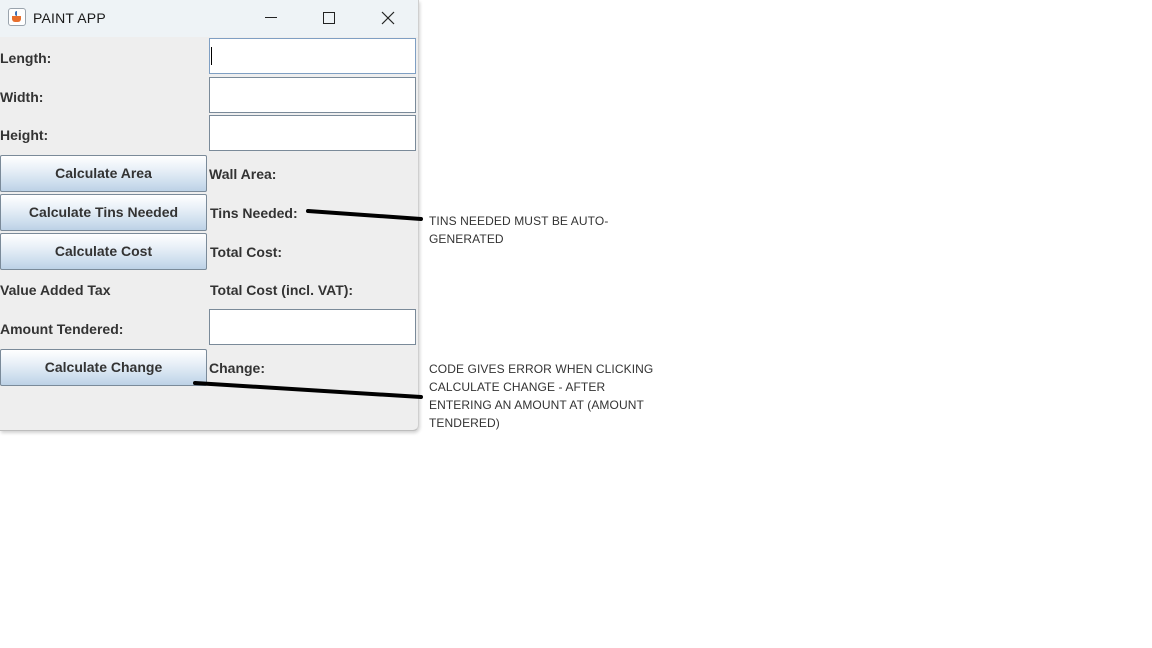 This screenshot has width=1152, height=648. Describe the element at coordinates (308, 390) in the screenshot. I see `change-annotation-line` at that location.